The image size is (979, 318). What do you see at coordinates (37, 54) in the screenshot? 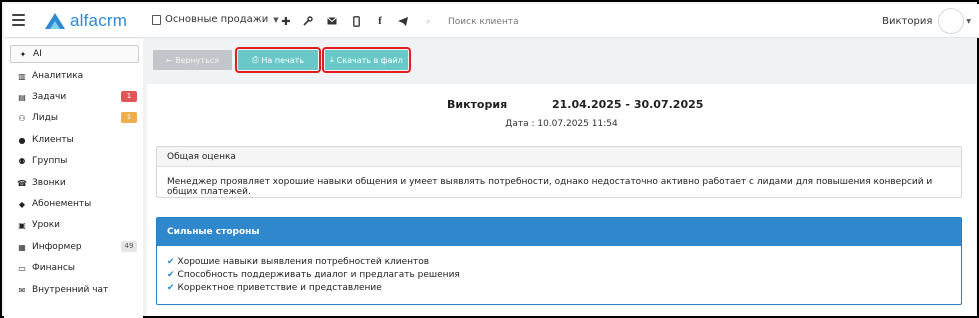
I see `sidebar-item-label: AI` at bounding box center [37, 54].